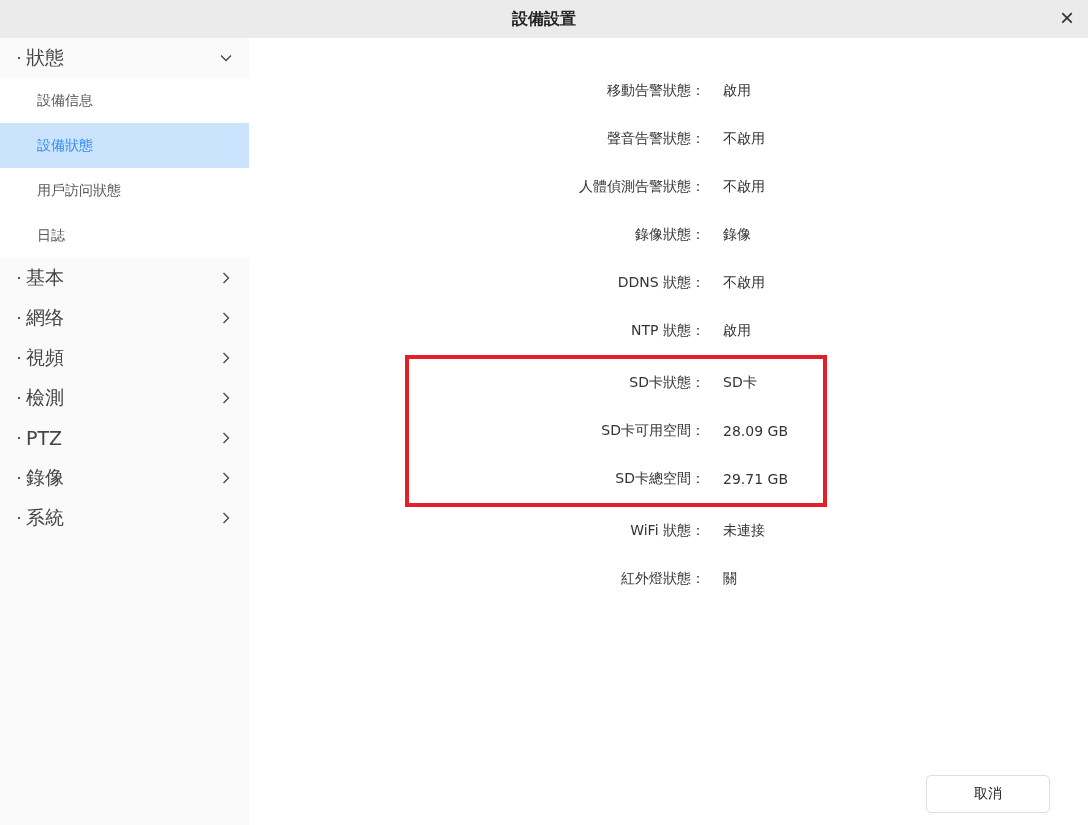 The height and width of the screenshot is (825, 1088). Describe the element at coordinates (660, 479) in the screenshot. I see `status-label: SD卡總空間：` at that location.